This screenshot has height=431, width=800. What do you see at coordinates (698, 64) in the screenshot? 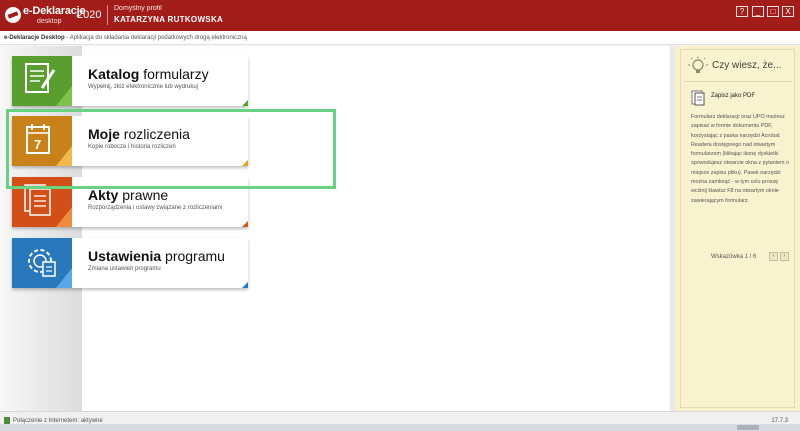
I see `lightbulb-icon` at bounding box center [698, 64].